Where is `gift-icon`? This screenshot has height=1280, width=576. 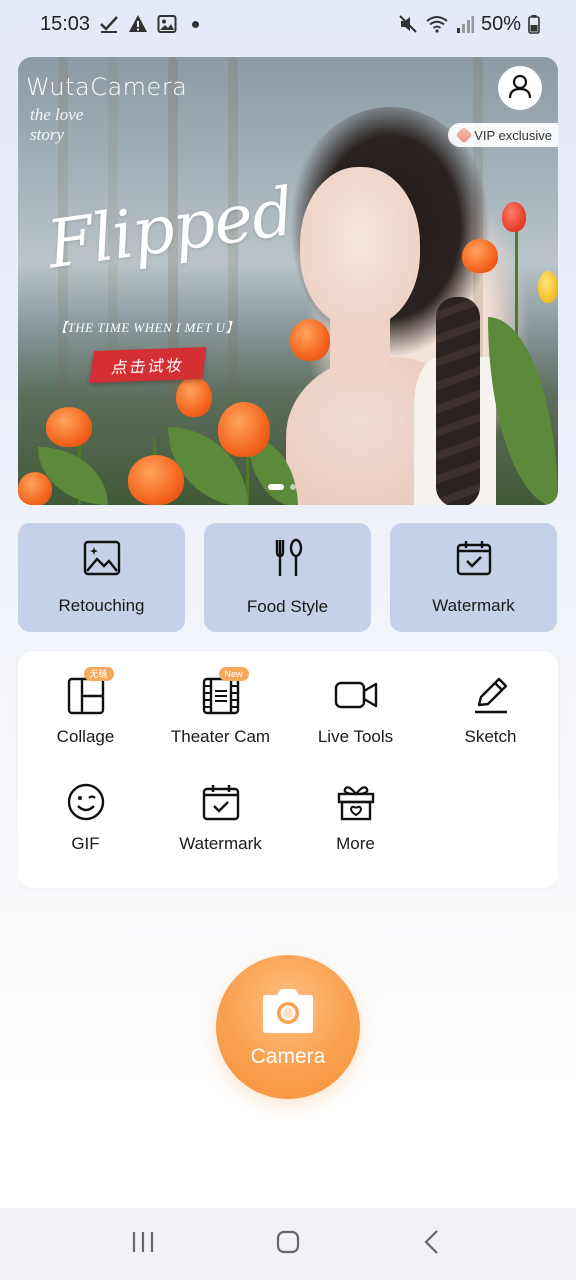 gift-icon is located at coordinates (356, 804).